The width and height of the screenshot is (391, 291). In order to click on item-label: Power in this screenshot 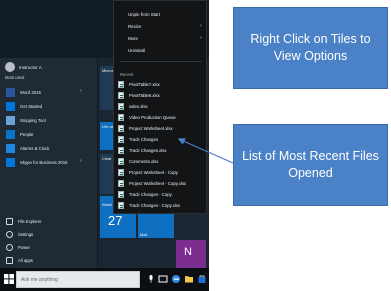, I will do `click(24, 247)`.